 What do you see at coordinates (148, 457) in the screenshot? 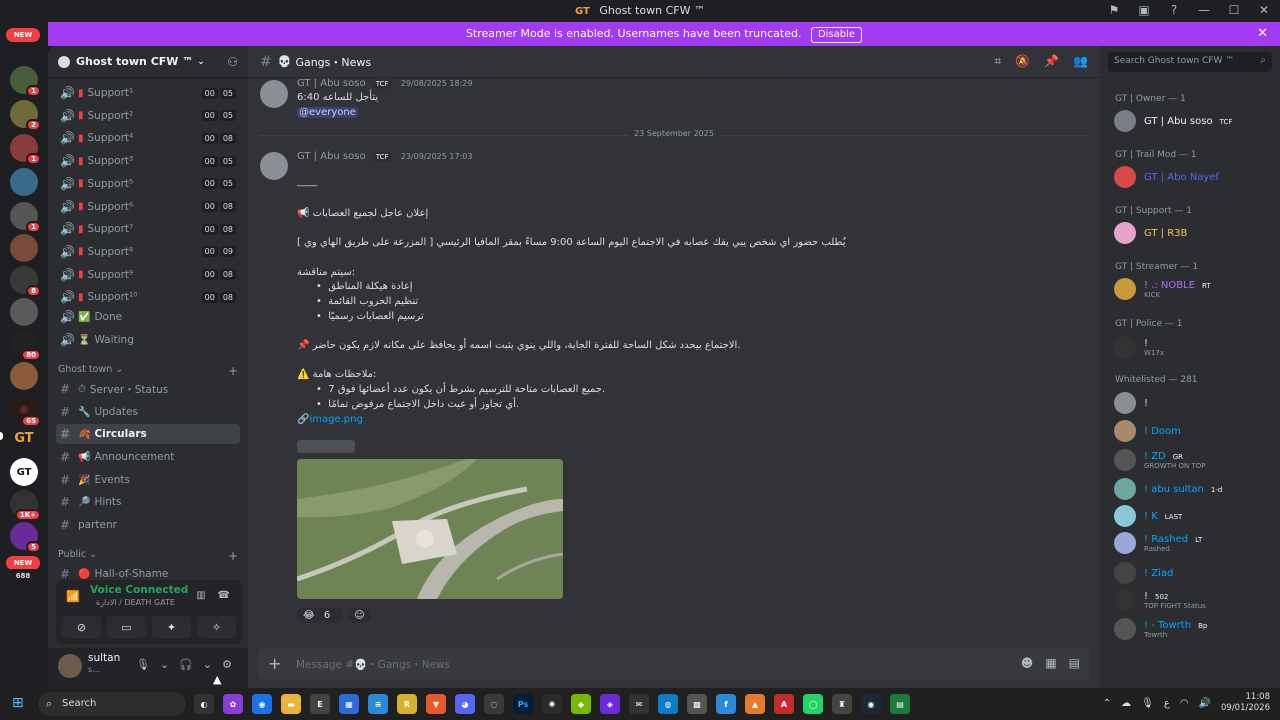
I see `channel-announcement: # 📢 Announcement` at bounding box center [148, 457].